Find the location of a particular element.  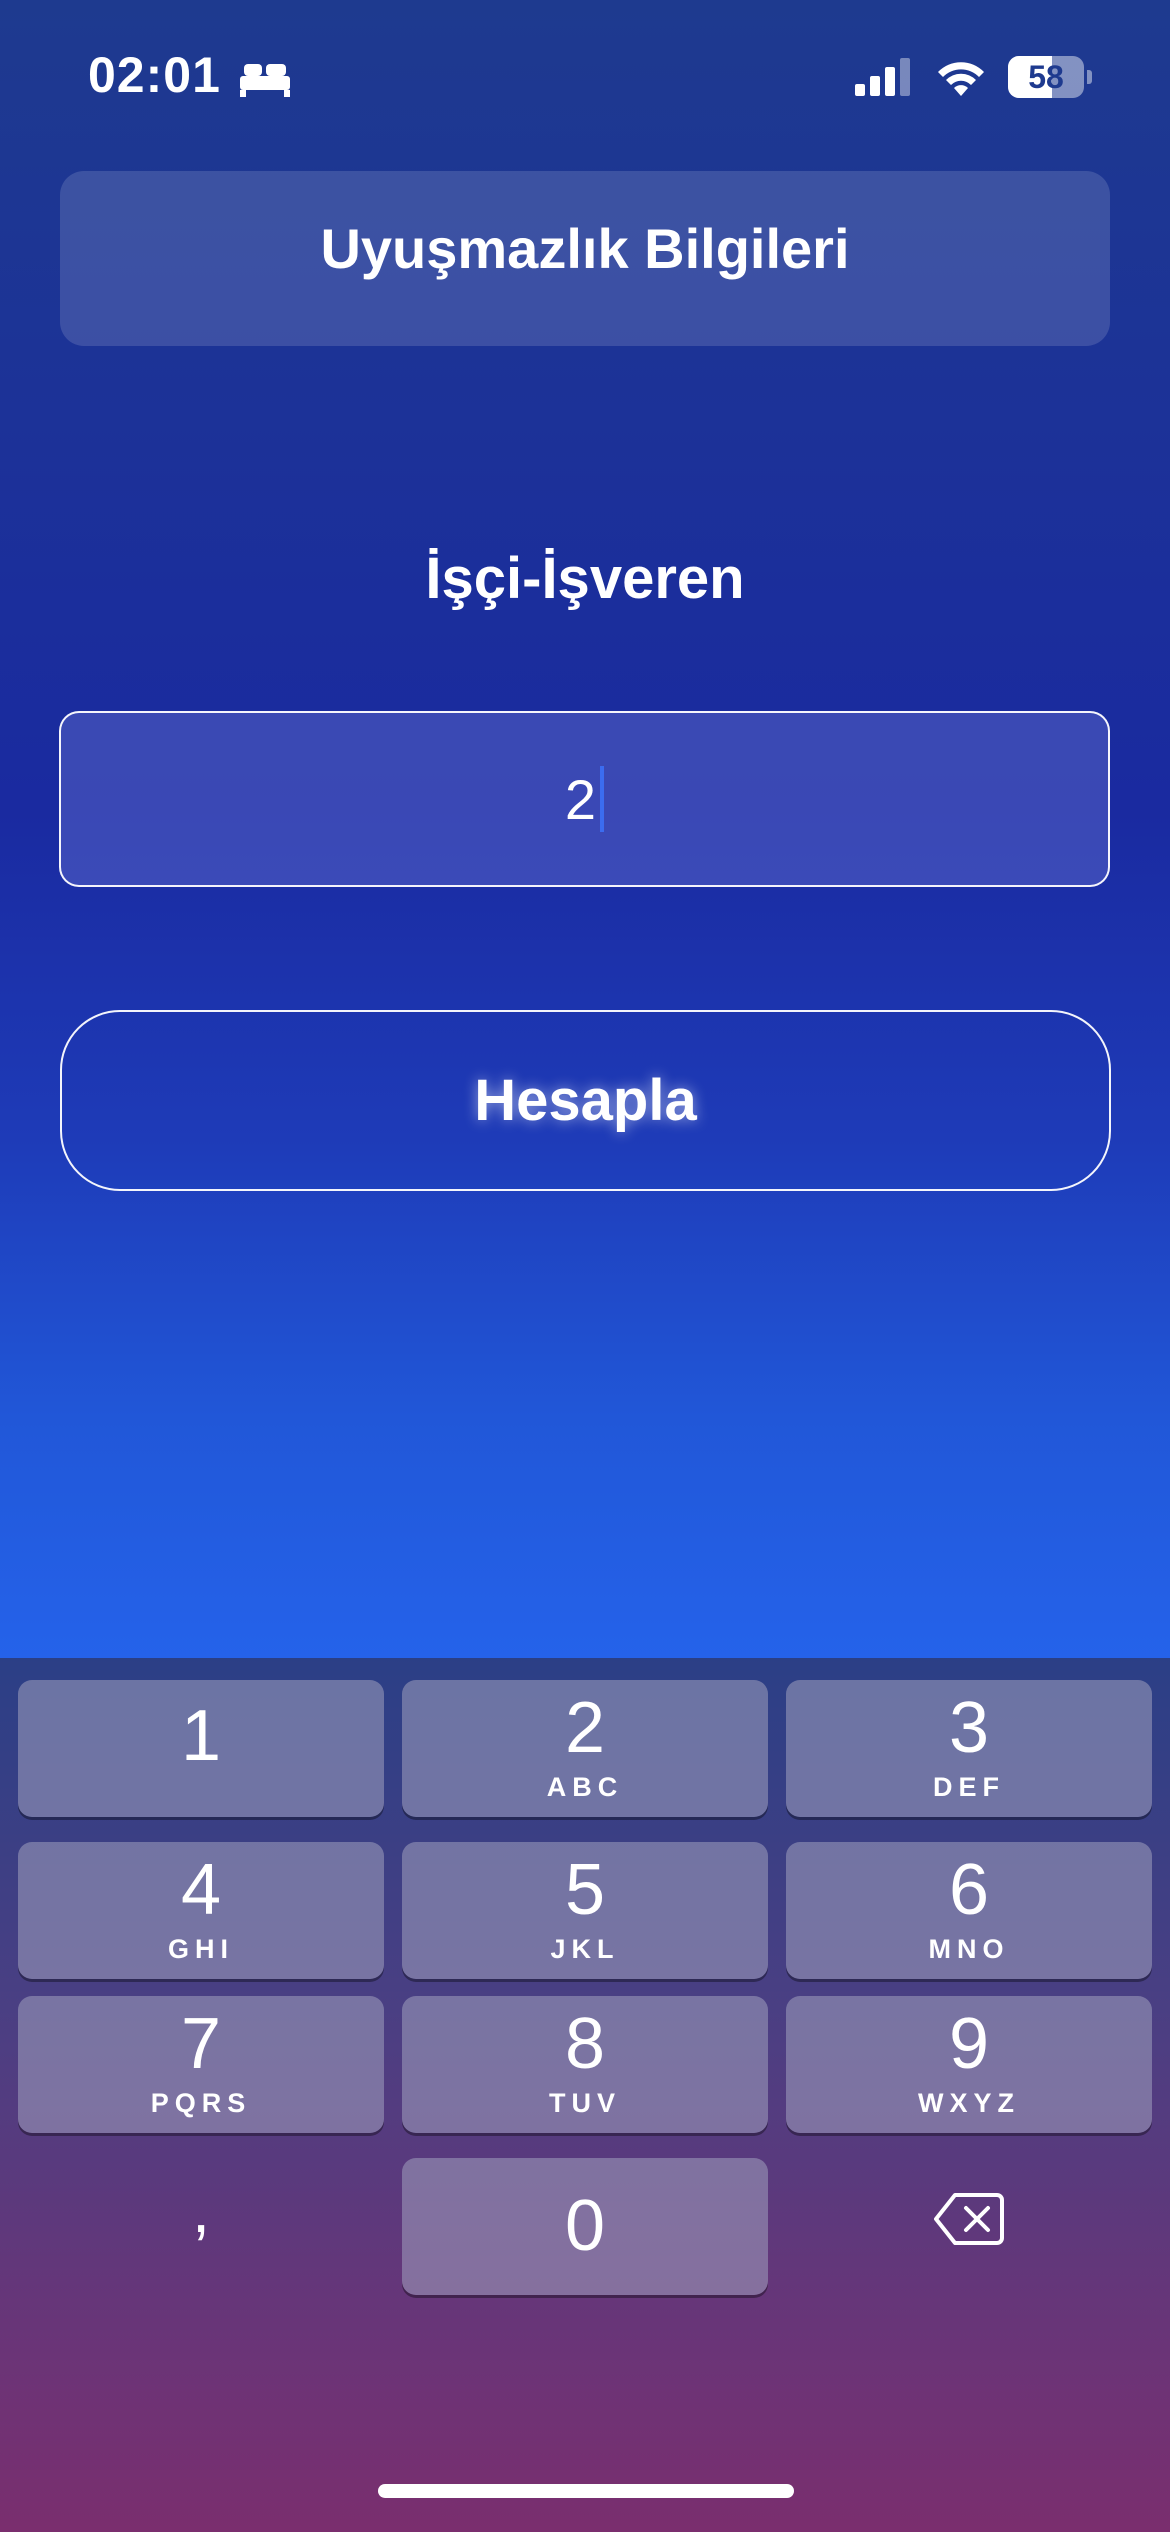

status-bar: 02:01 58 is located at coordinates (585, 75).